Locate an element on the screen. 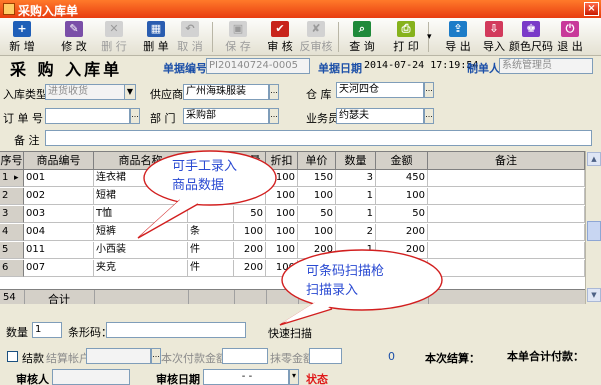 The image size is (601, 385). column-header: 商品编号 is located at coordinates (59, 161).